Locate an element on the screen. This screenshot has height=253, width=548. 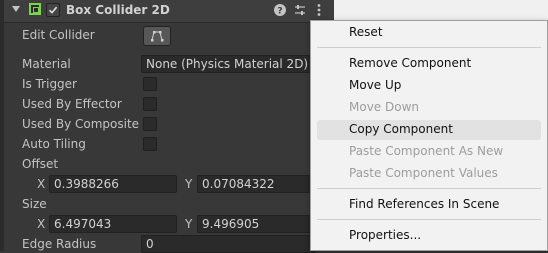
size-y-label: Y is located at coordinates (188, 224).